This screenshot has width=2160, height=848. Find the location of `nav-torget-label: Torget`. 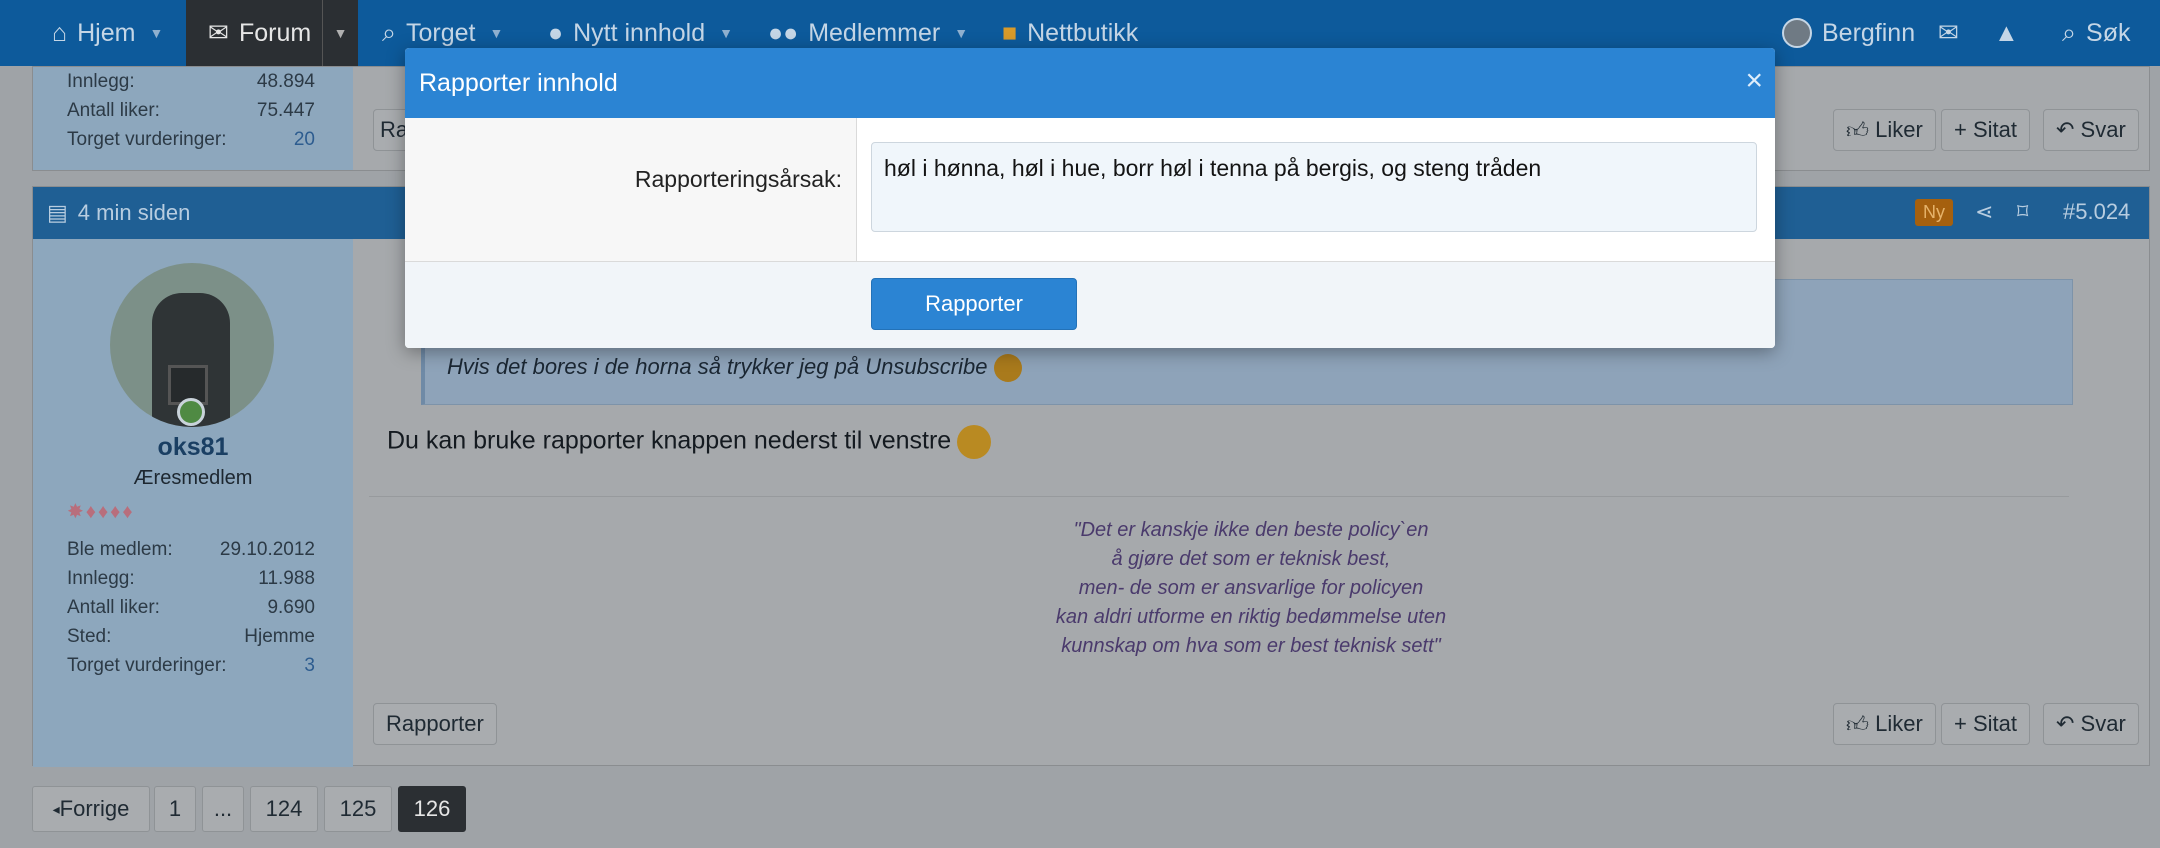

nav-torget-label: Torget is located at coordinates (441, 32).